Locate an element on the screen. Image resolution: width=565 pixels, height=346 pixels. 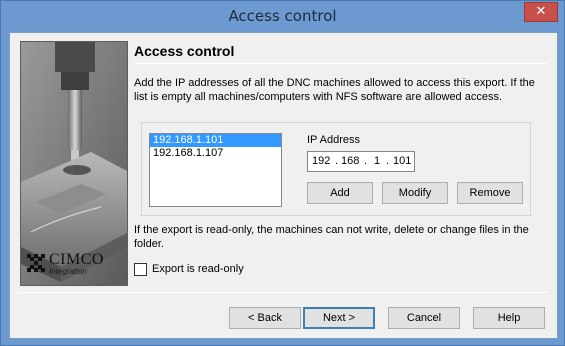
modify-button: Modify is located at coordinates (415, 193).